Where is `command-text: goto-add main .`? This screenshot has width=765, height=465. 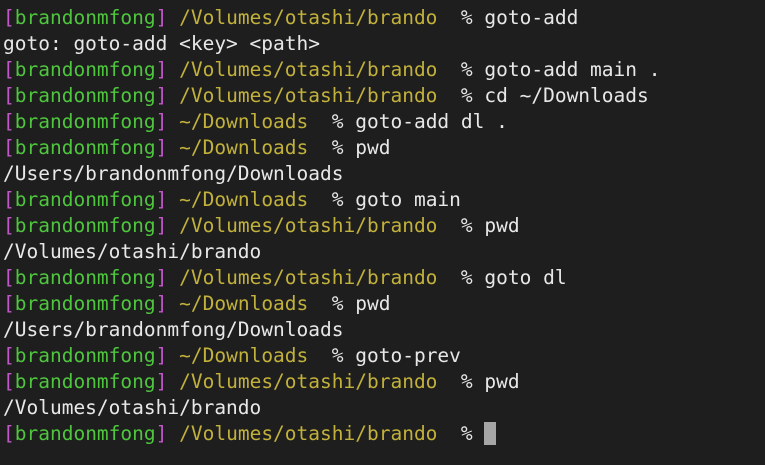
command-text: goto-add main . is located at coordinates (572, 69).